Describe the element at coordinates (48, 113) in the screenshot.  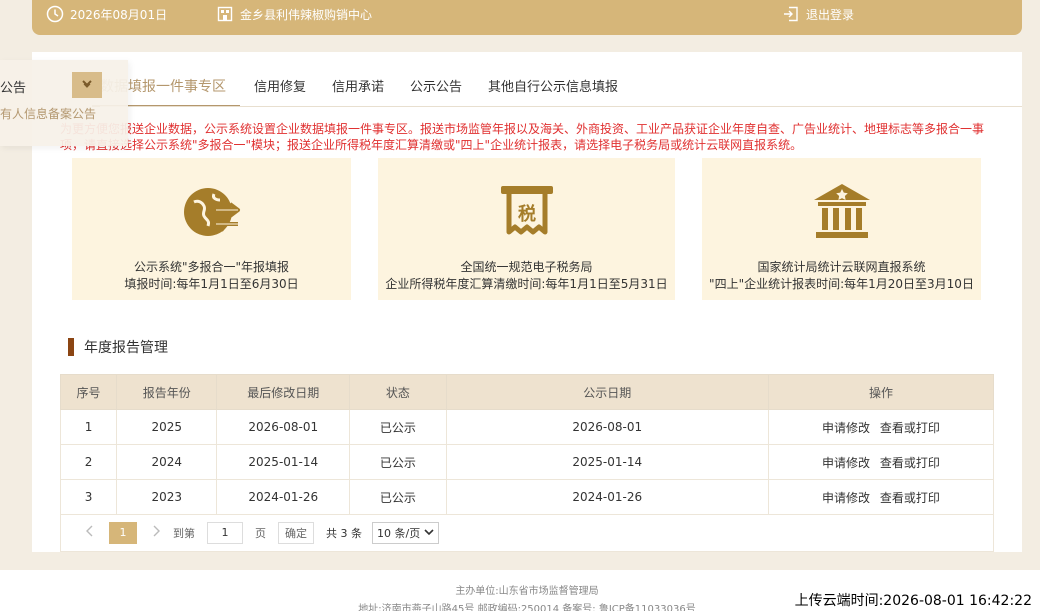
I see `side-item-filing-notice: 有人信息备案公告` at that location.